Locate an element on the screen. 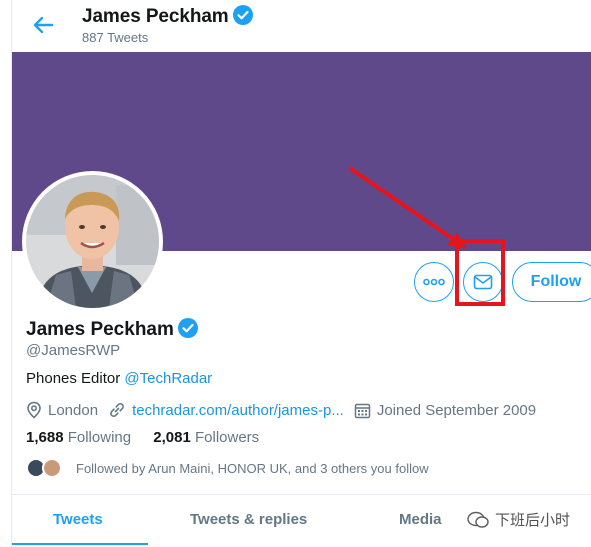 The image size is (591, 547). back-arrow-icon is located at coordinates (43, 25).